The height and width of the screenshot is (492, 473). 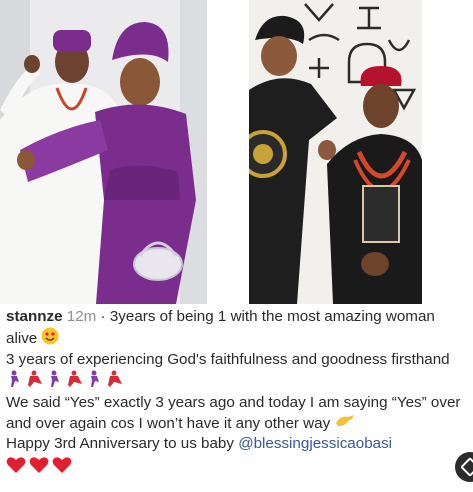 What do you see at coordinates (345, 424) in the screenshot?
I see `pinching-hand-emoji-icon` at bounding box center [345, 424].